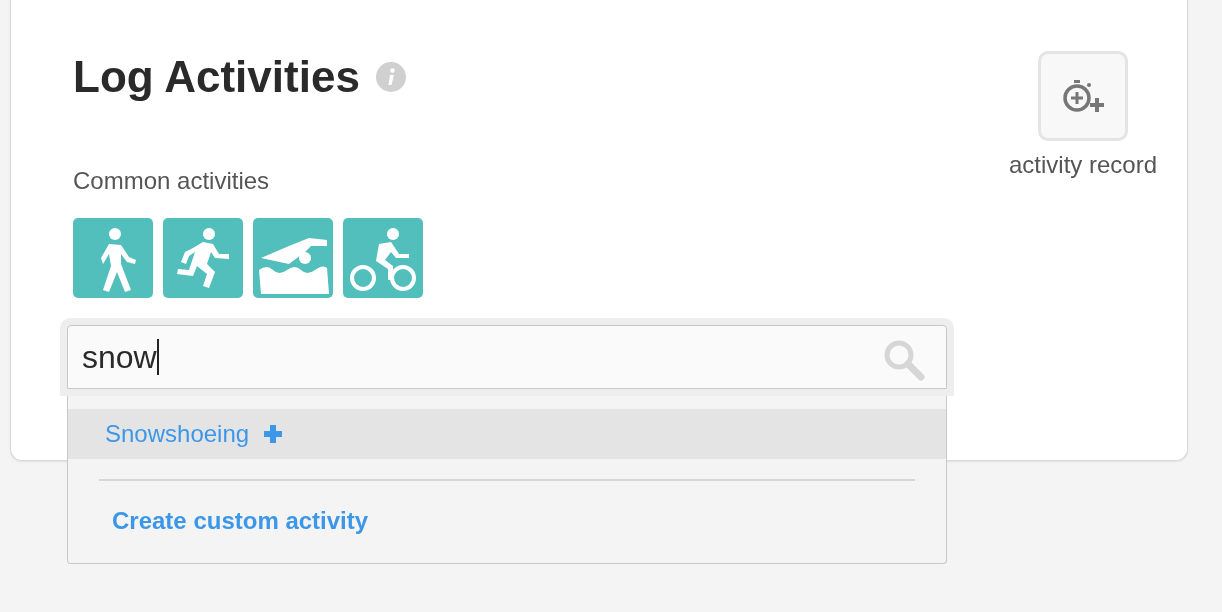 Image resolution: width=1222 pixels, height=612 pixels. What do you see at coordinates (172, 181) in the screenshot?
I see `section-label: Common activities` at bounding box center [172, 181].